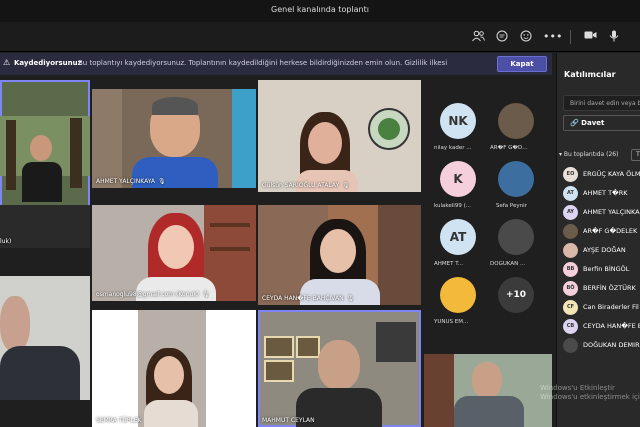  Describe the element at coordinates (635, 155) in the screenshot. I see `mute-all-button: T` at that location.